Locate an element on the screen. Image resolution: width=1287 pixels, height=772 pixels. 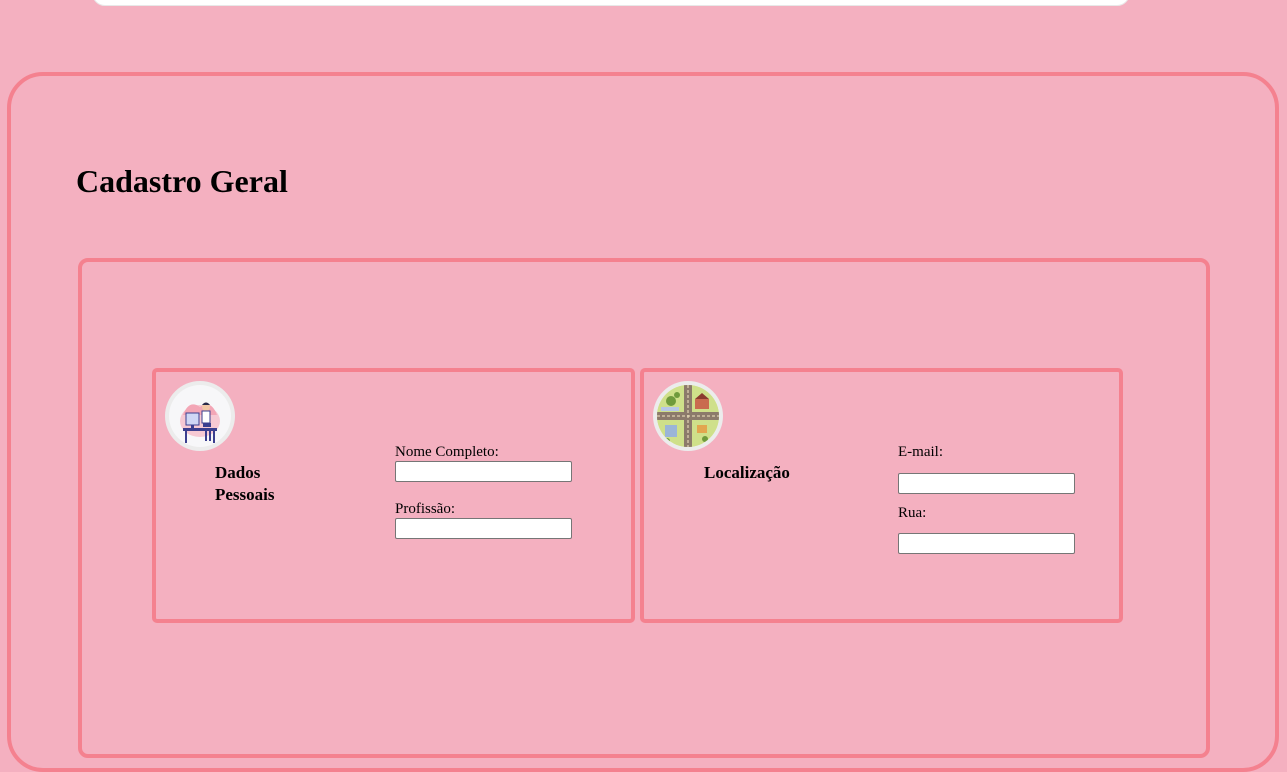
profession-label: Profissão: is located at coordinates (425, 509).